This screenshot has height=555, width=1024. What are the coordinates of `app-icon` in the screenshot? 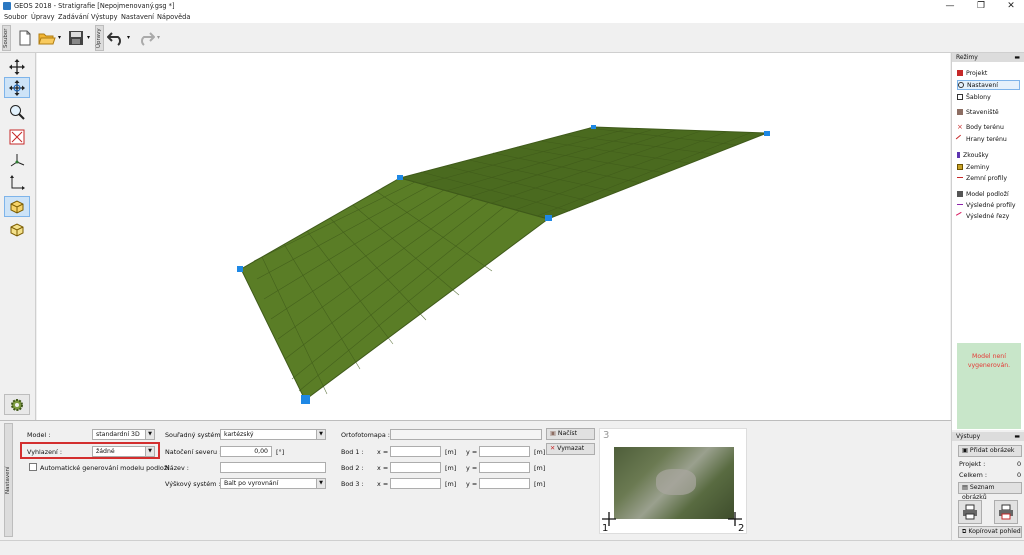 It's located at (7, 6).